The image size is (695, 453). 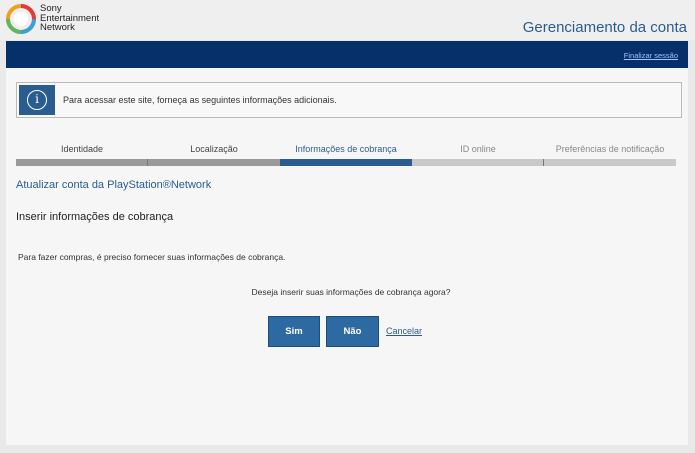 What do you see at coordinates (610, 149) in the screenshot?
I see `step-label: Preferências de notificação` at bounding box center [610, 149].